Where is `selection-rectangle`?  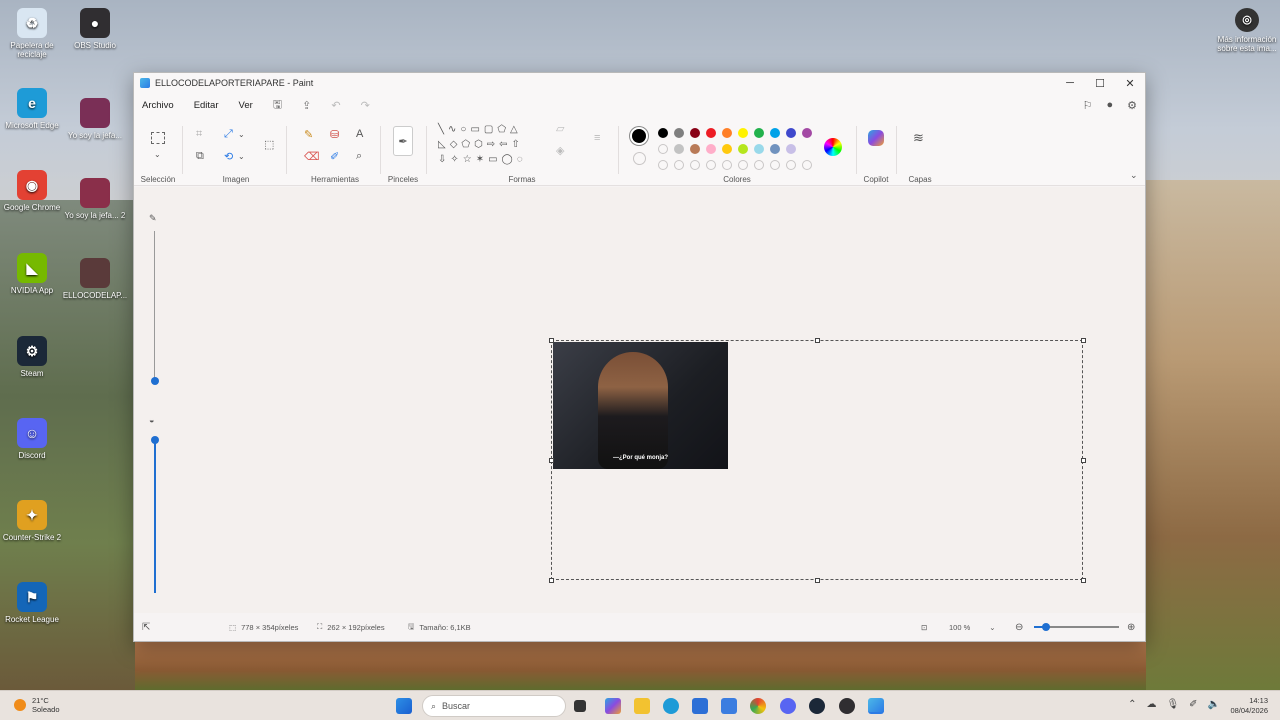
selection-rectangle is located at coordinates (817, 460).